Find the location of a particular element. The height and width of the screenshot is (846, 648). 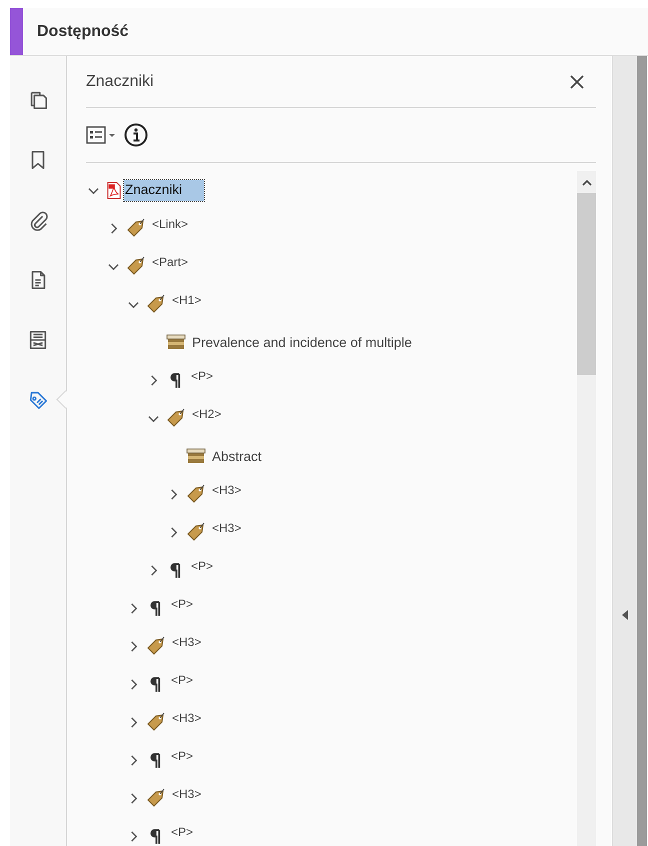

accent-bar is located at coordinates (16, 31).